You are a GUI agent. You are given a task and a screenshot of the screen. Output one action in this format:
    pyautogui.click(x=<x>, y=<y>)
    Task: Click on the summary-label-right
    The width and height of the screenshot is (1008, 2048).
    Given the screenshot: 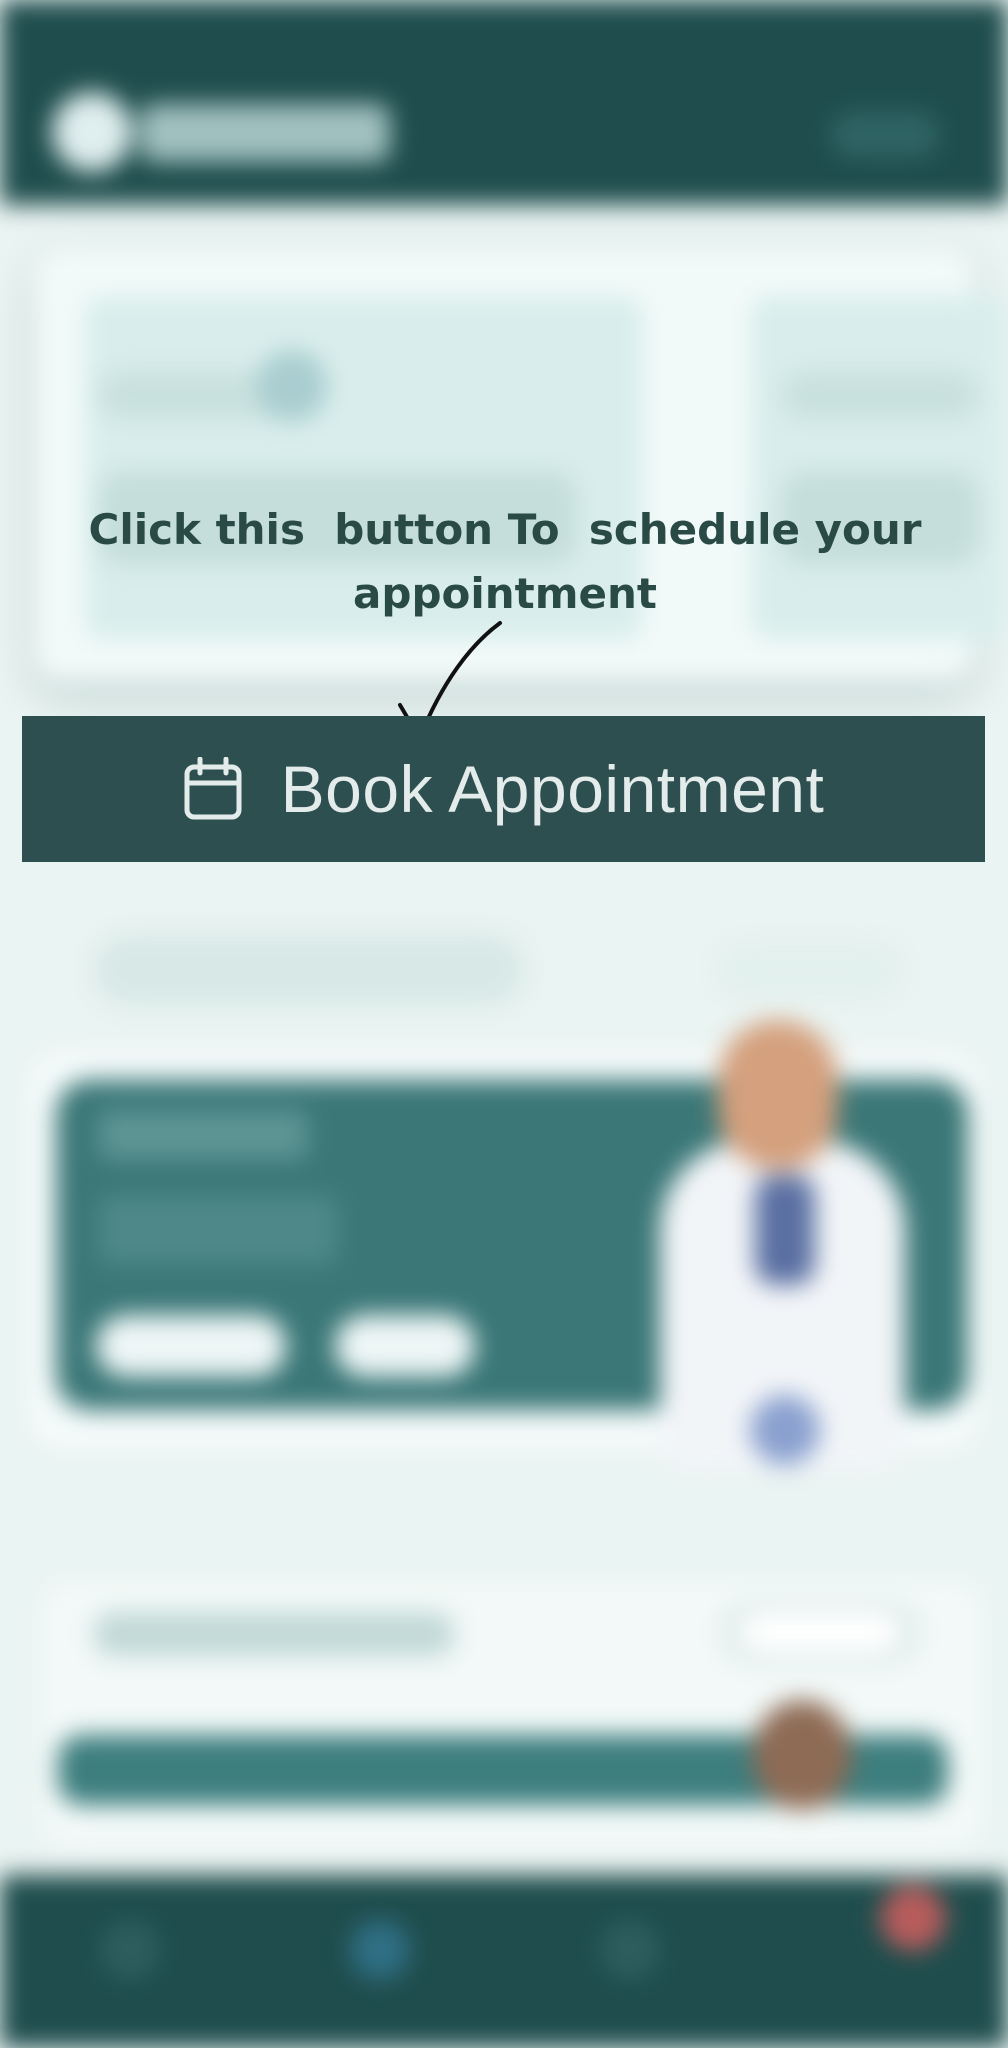 What is the action you would take?
    pyautogui.click(x=880, y=395)
    